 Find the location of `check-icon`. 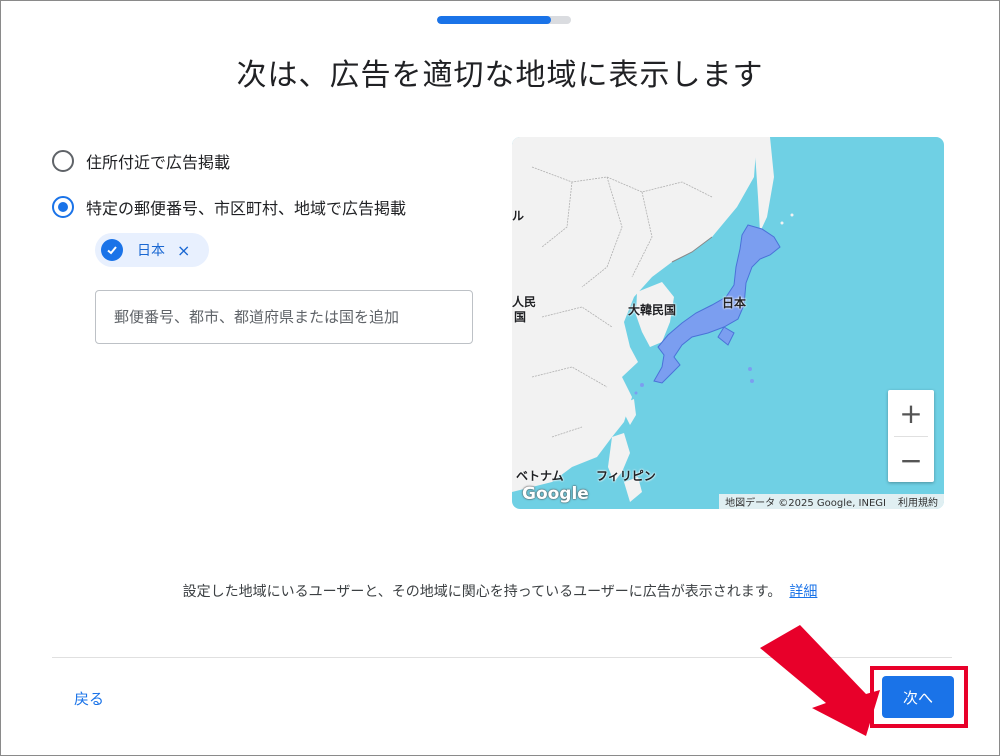

check-icon is located at coordinates (112, 250).